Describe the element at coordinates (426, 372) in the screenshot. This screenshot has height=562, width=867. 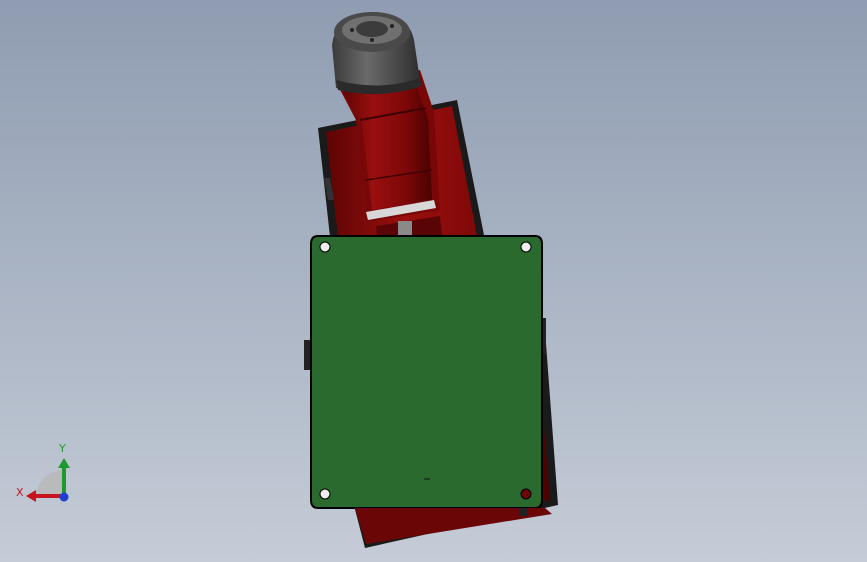
I see `mounting-plate` at that location.